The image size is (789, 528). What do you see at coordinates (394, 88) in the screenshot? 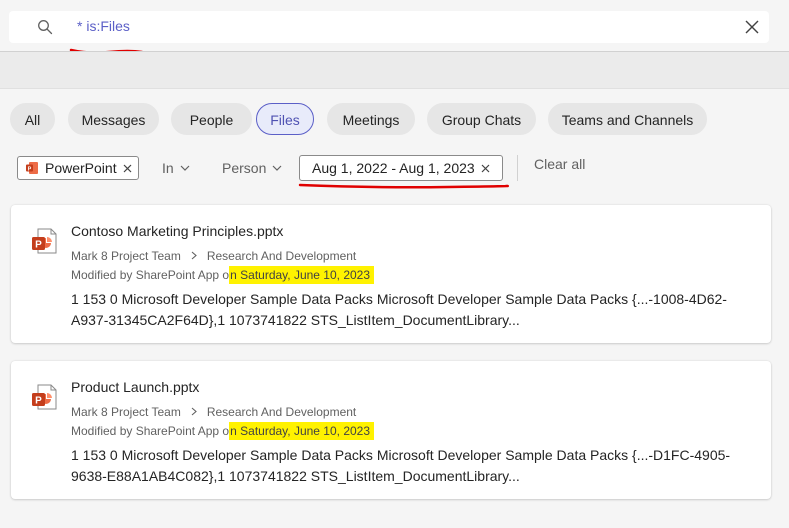
I see `strip-divider` at bounding box center [394, 88].